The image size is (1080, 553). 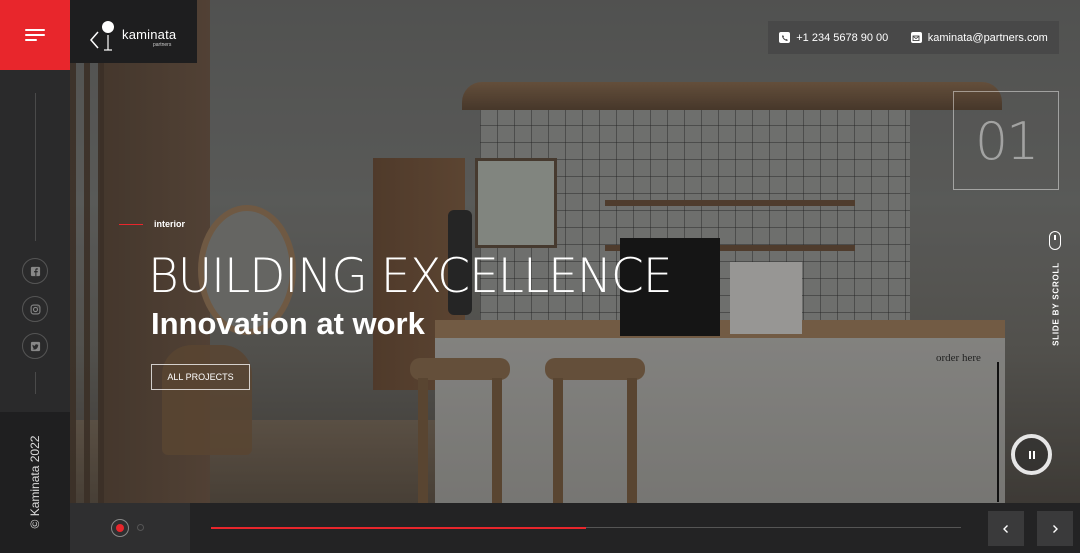 I want to click on logo-mark-icon, so click(x=102, y=36).